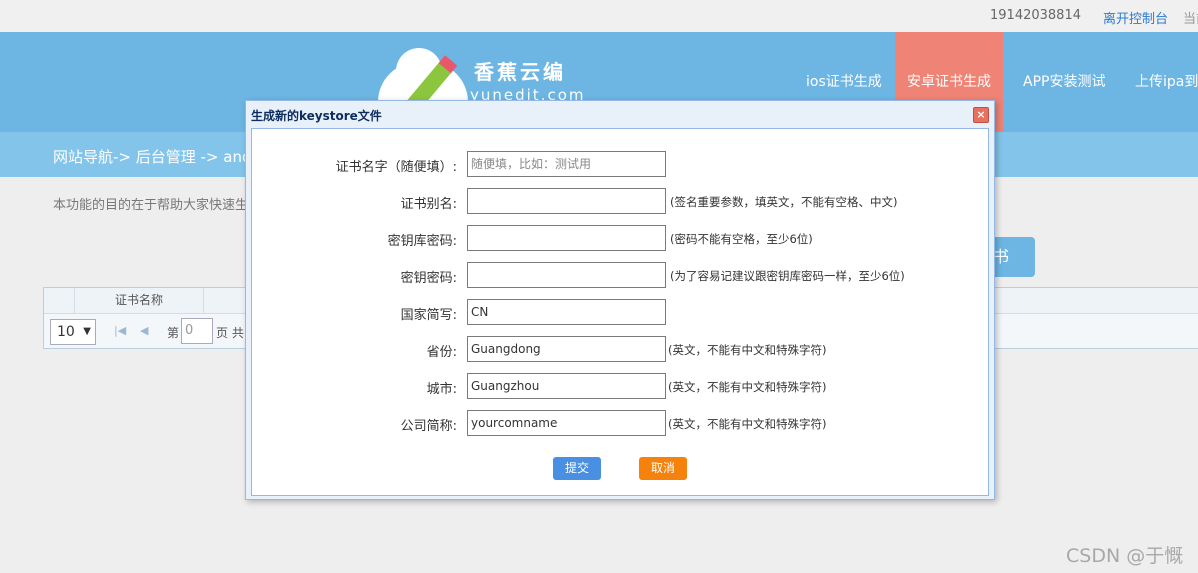  I want to click on field-label: 密钥库密码:, so click(422, 241).